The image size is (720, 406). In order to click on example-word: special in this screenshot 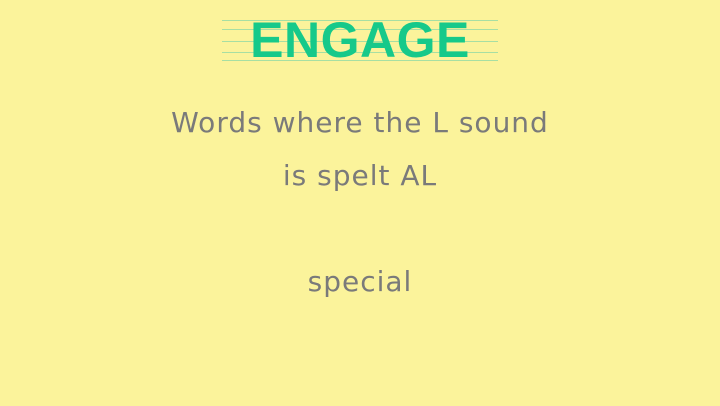, I will do `click(360, 281)`.